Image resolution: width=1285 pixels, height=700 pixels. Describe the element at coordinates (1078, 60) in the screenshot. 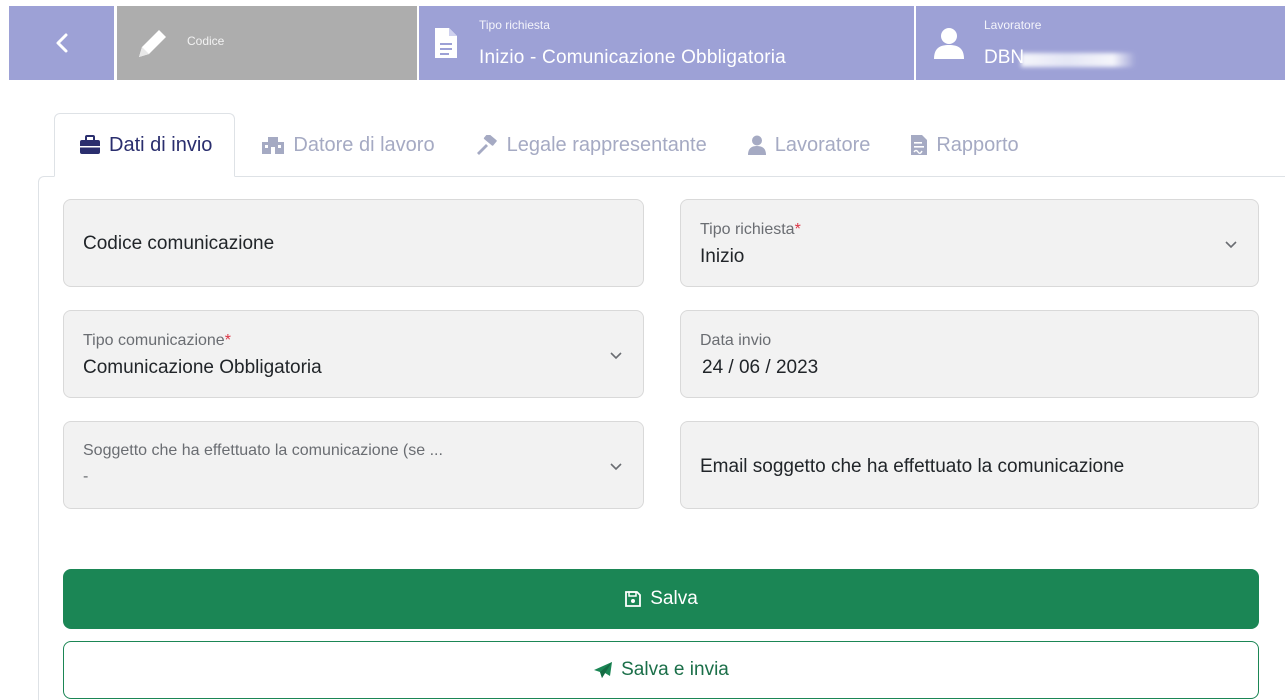

I see `redacted-text` at that location.